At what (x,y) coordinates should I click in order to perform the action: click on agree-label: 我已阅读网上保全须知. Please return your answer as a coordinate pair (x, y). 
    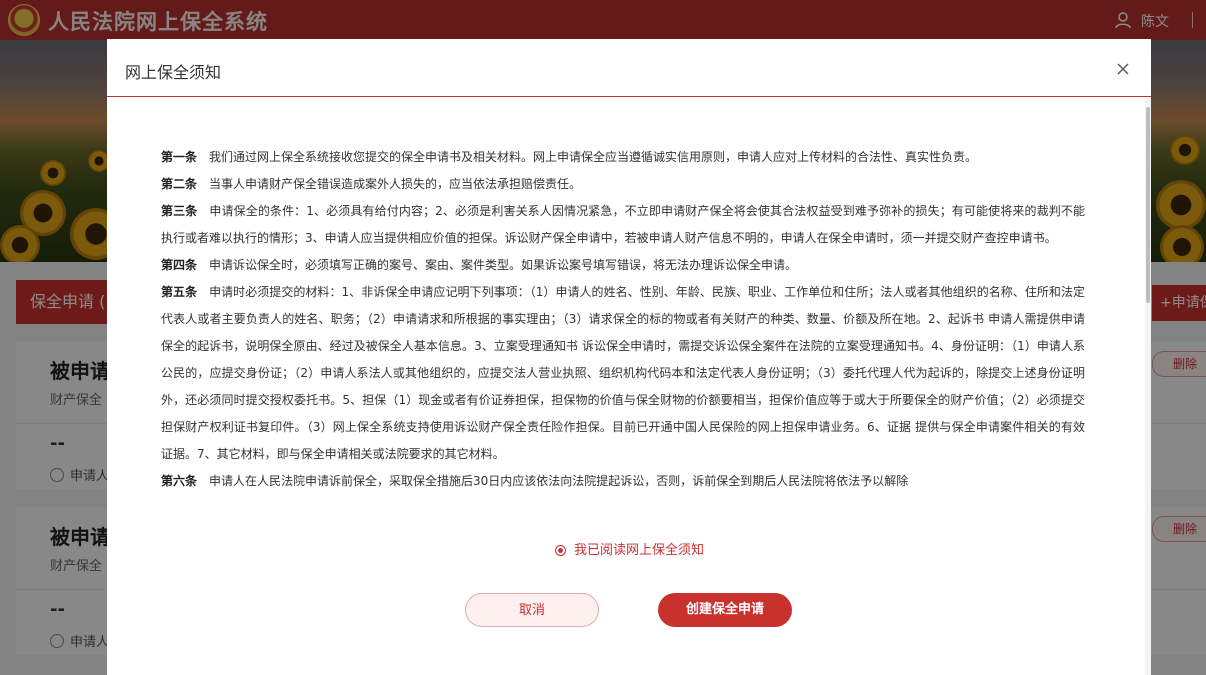
    Looking at the image, I should click on (639, 550).